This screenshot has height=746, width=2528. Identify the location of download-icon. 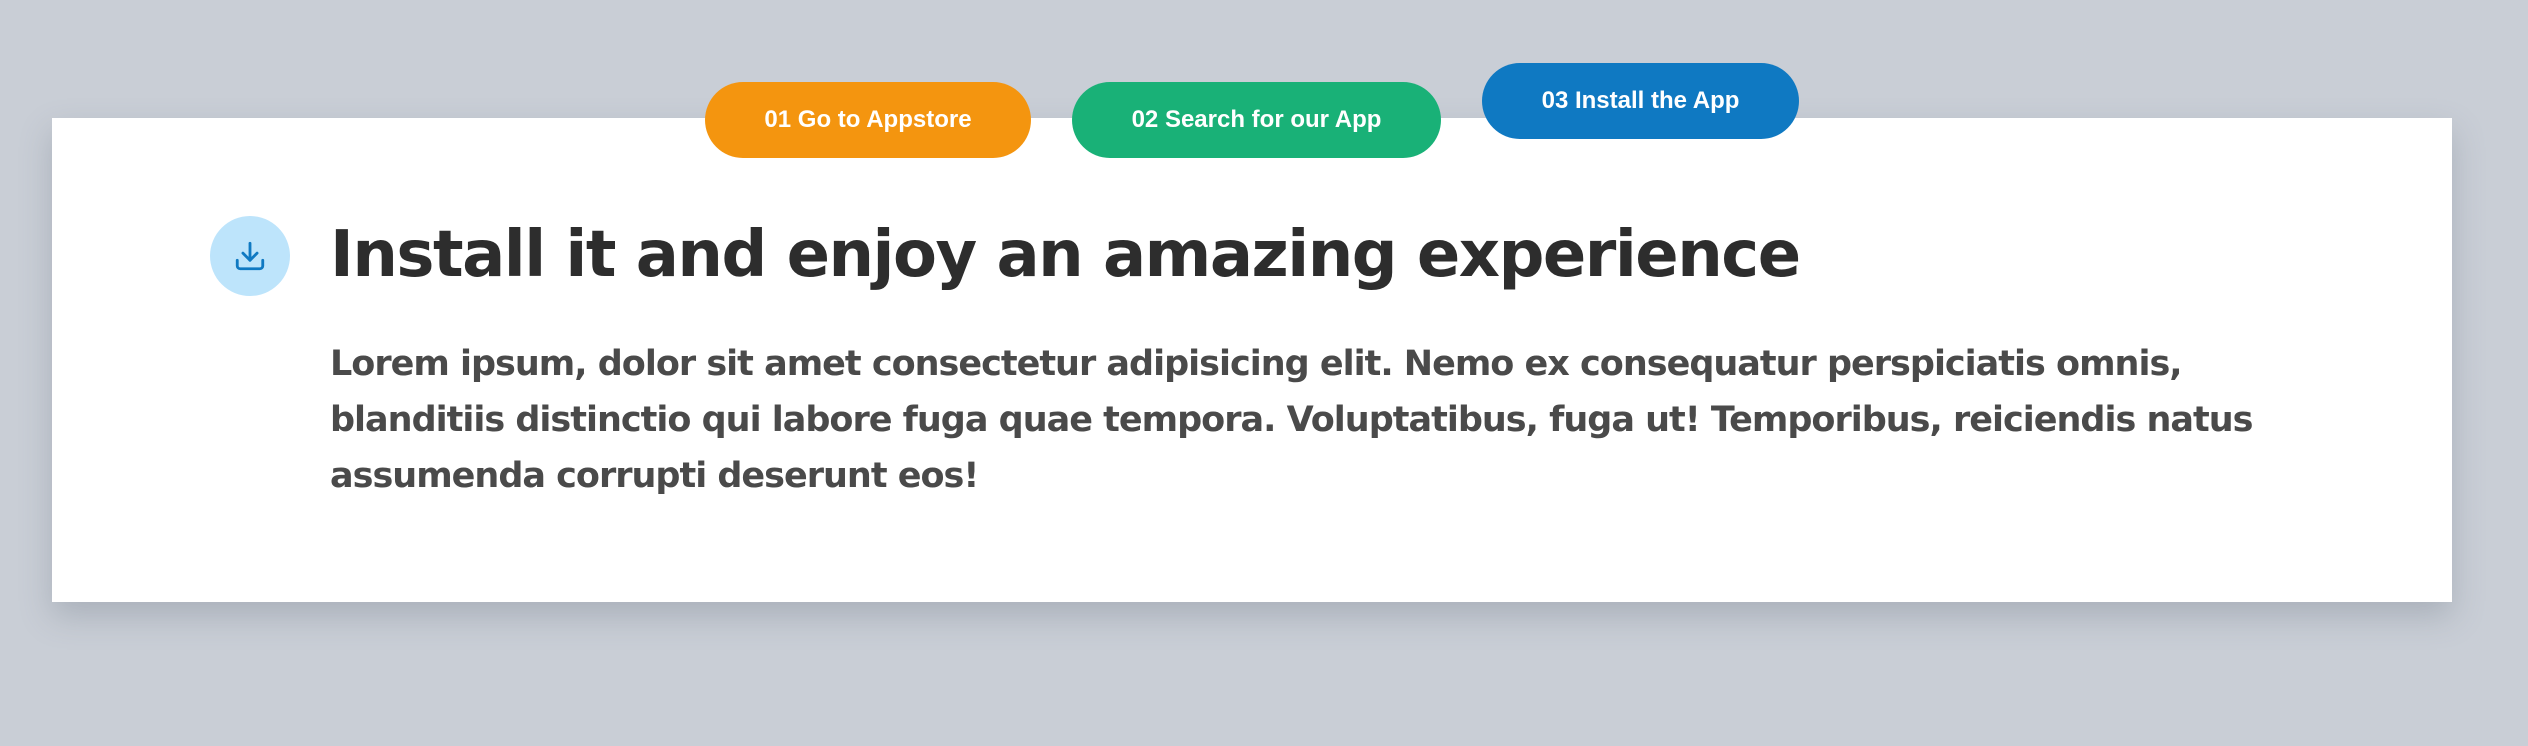
(250, 256).